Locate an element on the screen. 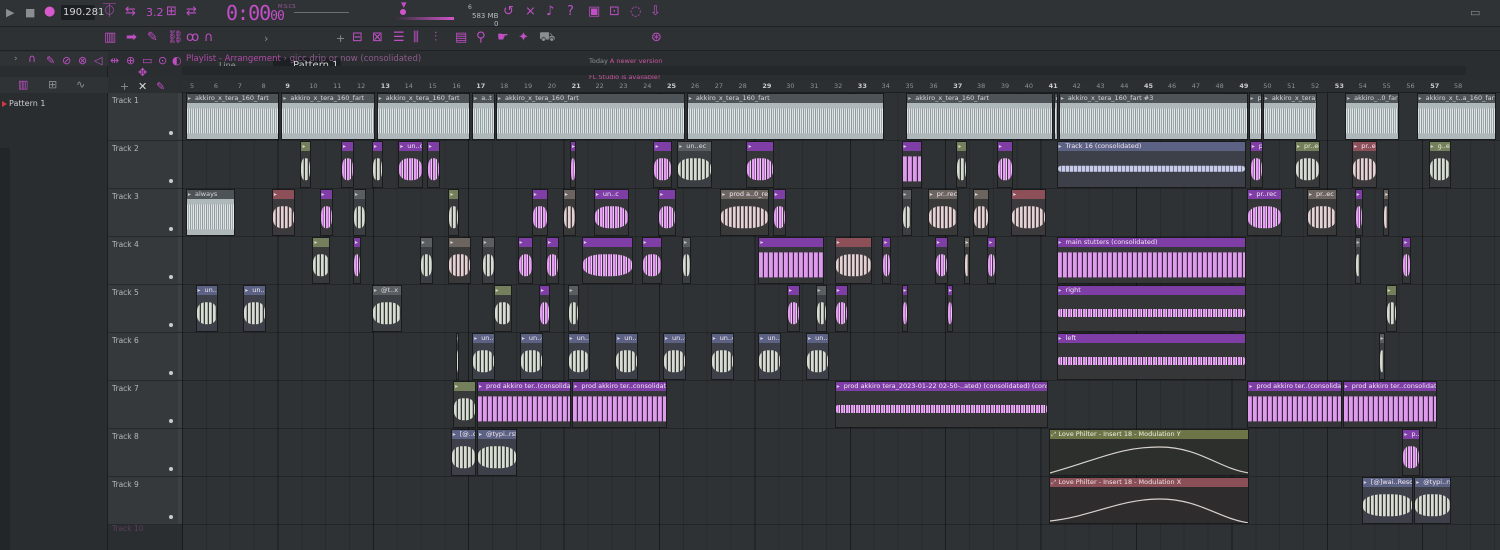  help-icon: ? is located at coordinates (570, 12).